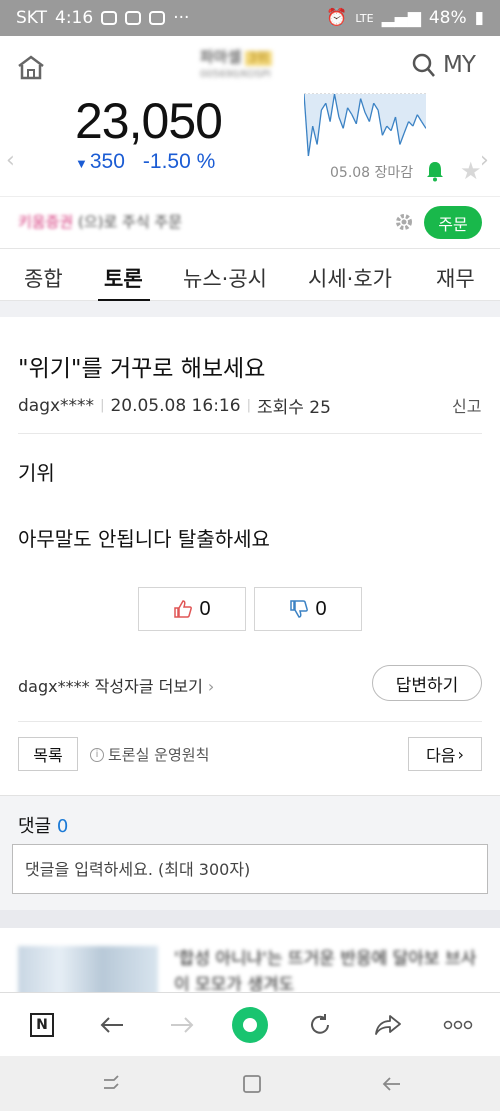 The width and height of the screenshot is (500, 1111). I want to click on share-icon, so click(388, 1025).